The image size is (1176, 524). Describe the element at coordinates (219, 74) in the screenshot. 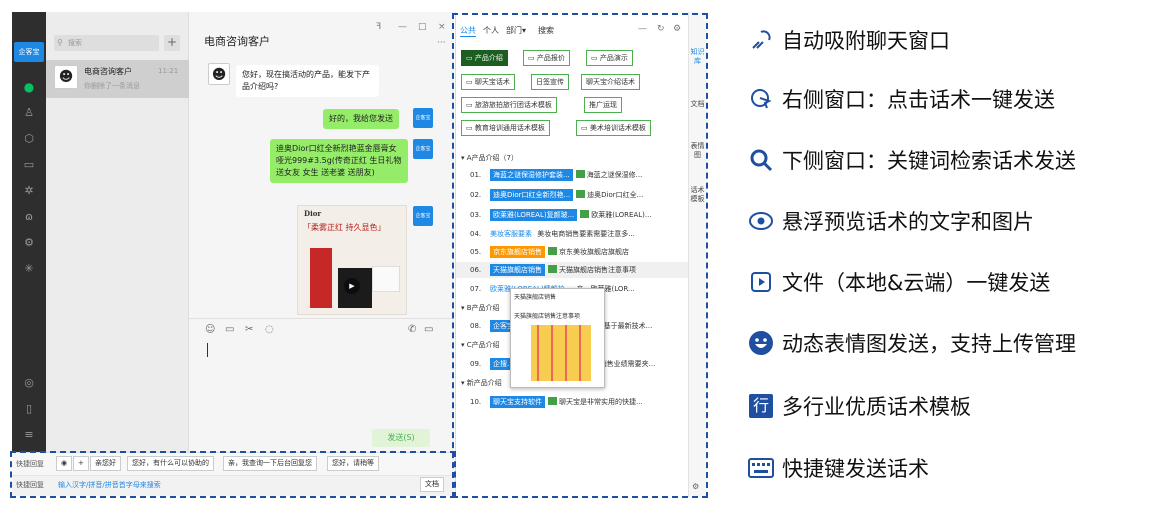

I see `customer-avatar: ☻` at that location.